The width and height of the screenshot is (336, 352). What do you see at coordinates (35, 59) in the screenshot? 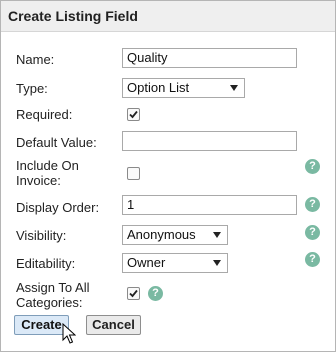
I see `name-label: Name:` at bounding box center [35, 59].